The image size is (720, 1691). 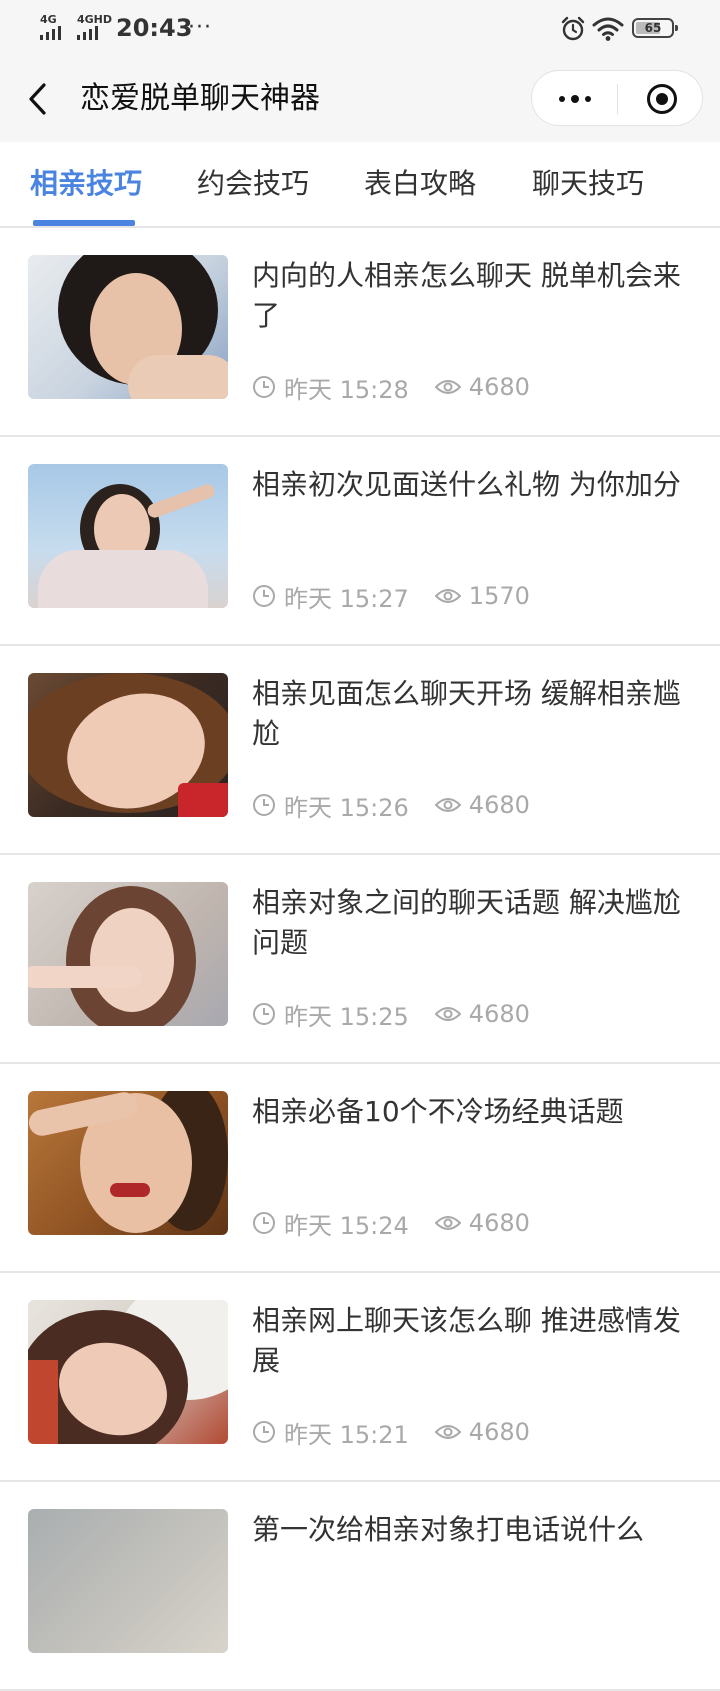 I want to click on network-type-label: 4GHD, so click(x=95, y=19).